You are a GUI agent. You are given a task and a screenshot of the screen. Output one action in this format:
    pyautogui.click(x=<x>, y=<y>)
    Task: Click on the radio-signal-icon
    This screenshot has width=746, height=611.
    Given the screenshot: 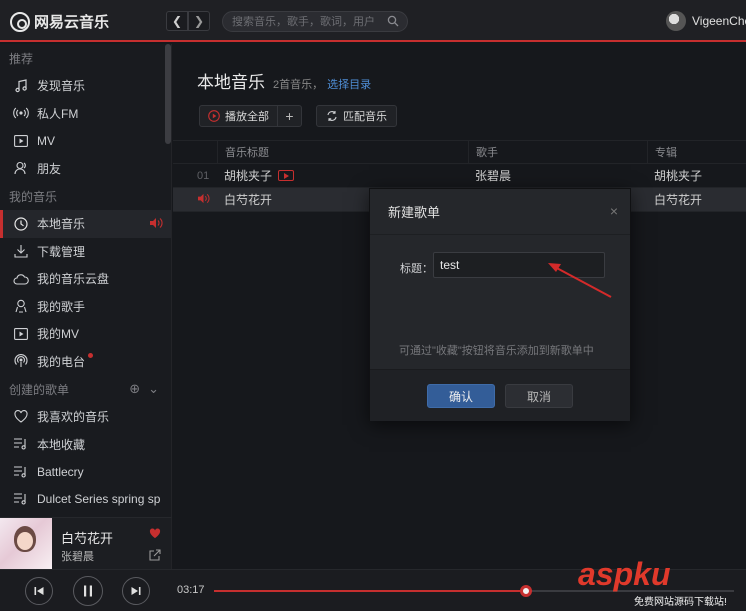 What is the action you would take?
    pyautogui.click(x=21, y=113)
    